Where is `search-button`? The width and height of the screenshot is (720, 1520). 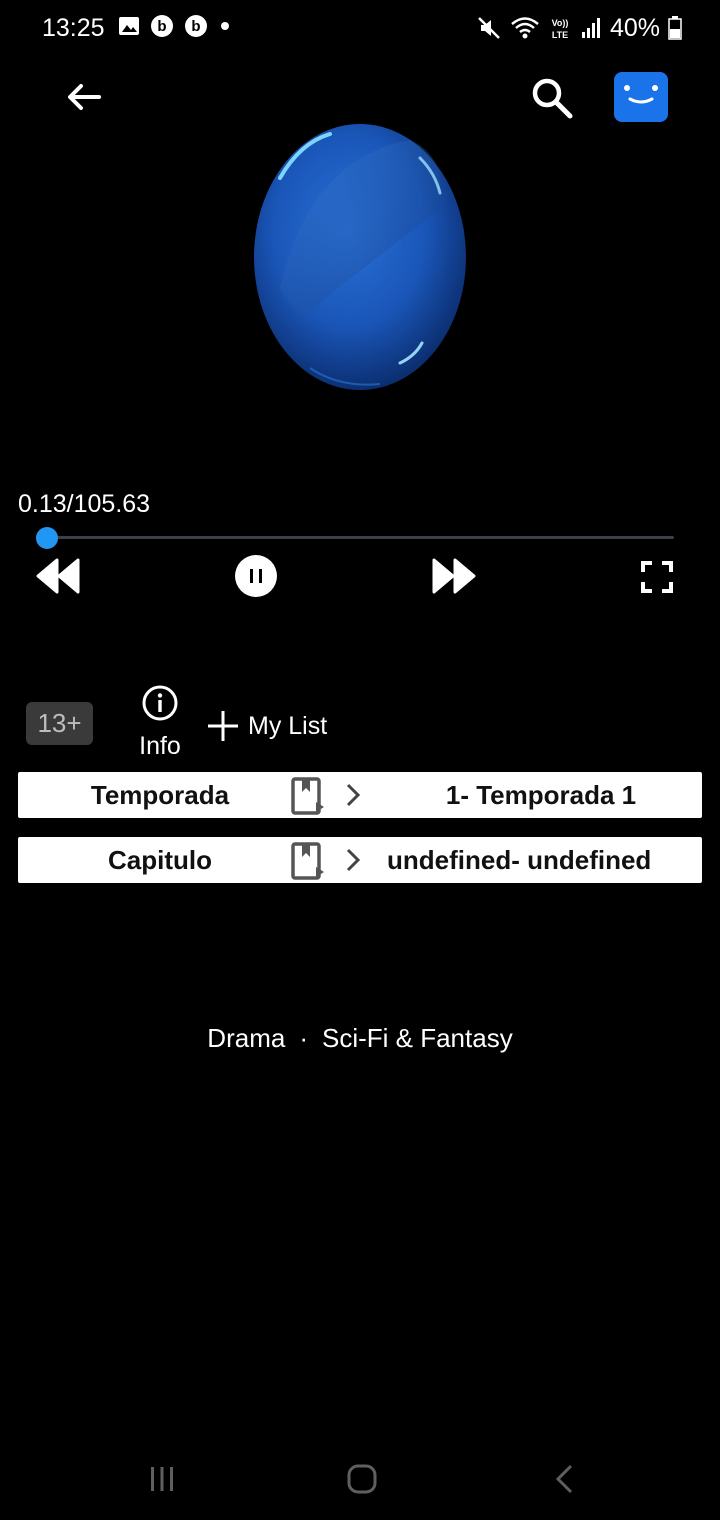 search-button is located at coordinates (552, 98).